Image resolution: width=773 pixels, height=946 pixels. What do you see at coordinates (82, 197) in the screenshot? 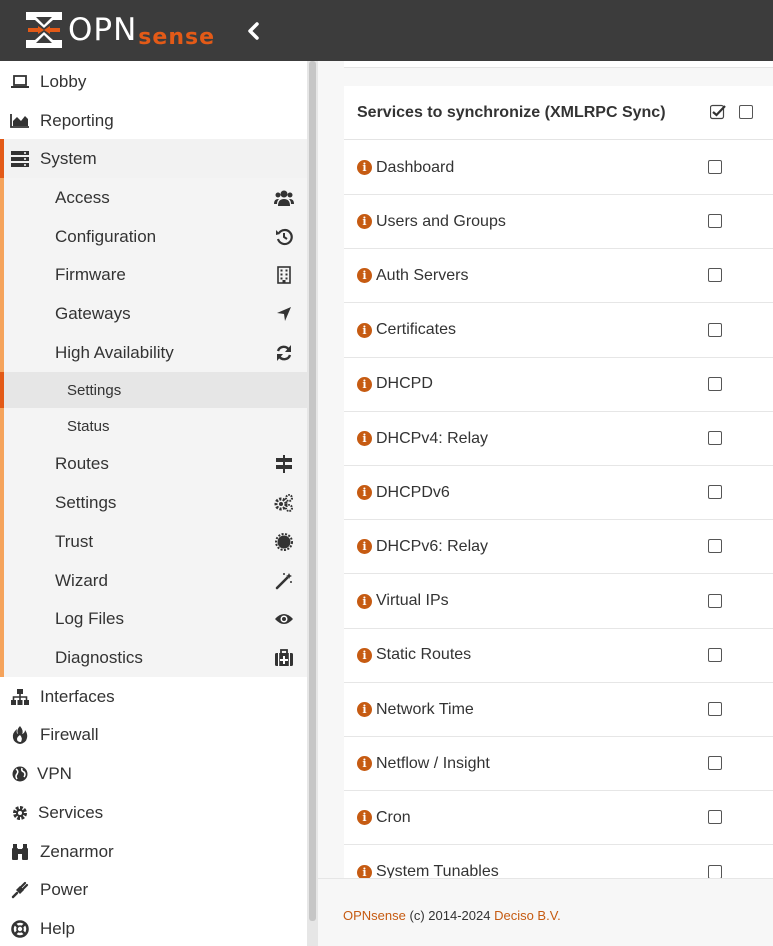
I see `sidebar-item-label: Access` at bounding box center [82, 197].